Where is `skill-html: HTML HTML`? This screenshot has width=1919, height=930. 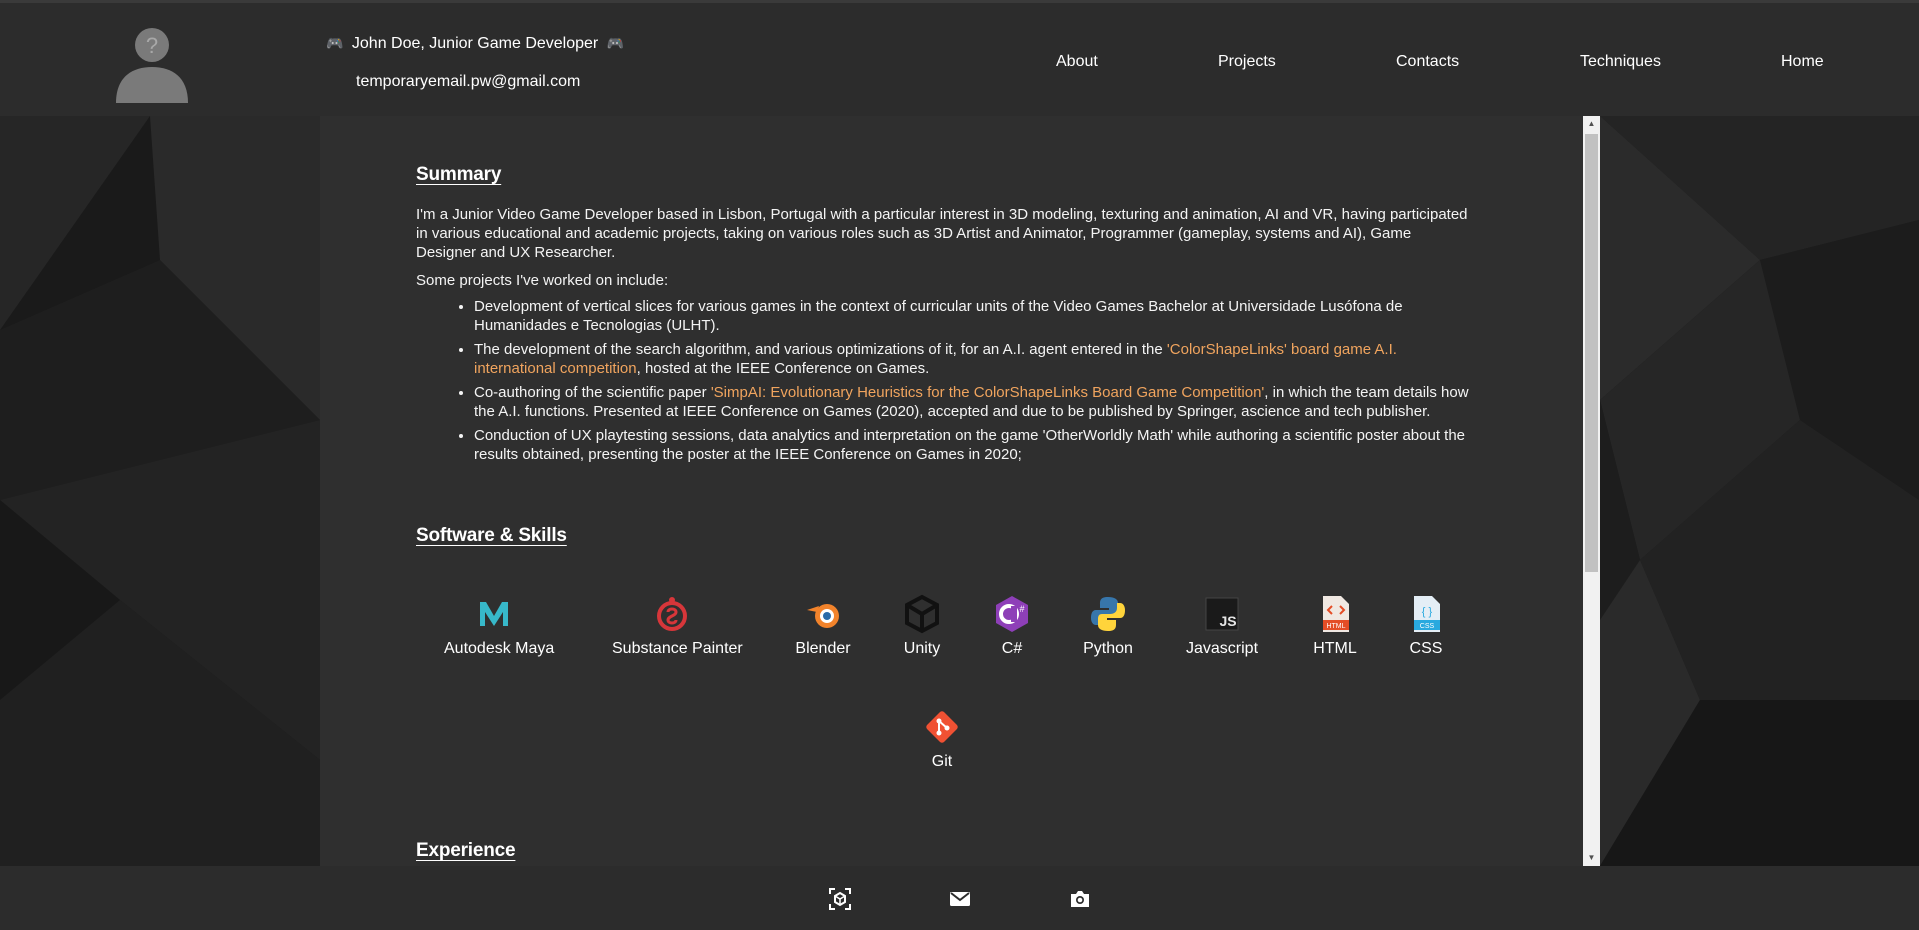
skill-html: HTML HTML is located at coordinates (1335, 626).